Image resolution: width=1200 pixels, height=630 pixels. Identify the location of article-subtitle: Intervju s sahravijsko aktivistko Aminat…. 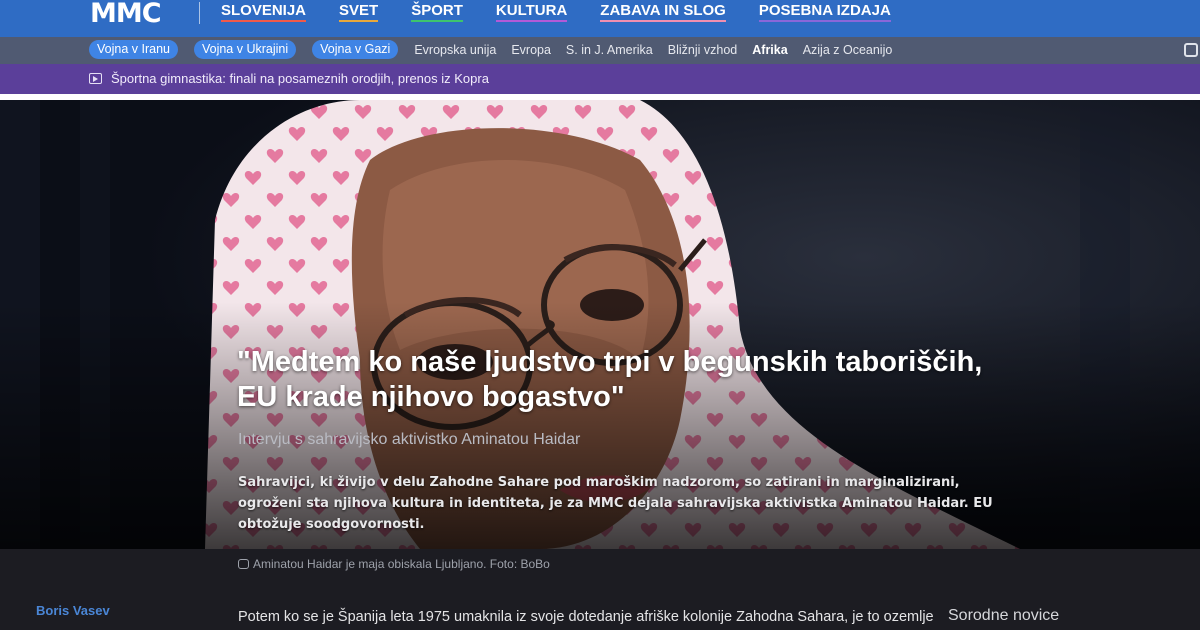
(409, 439).